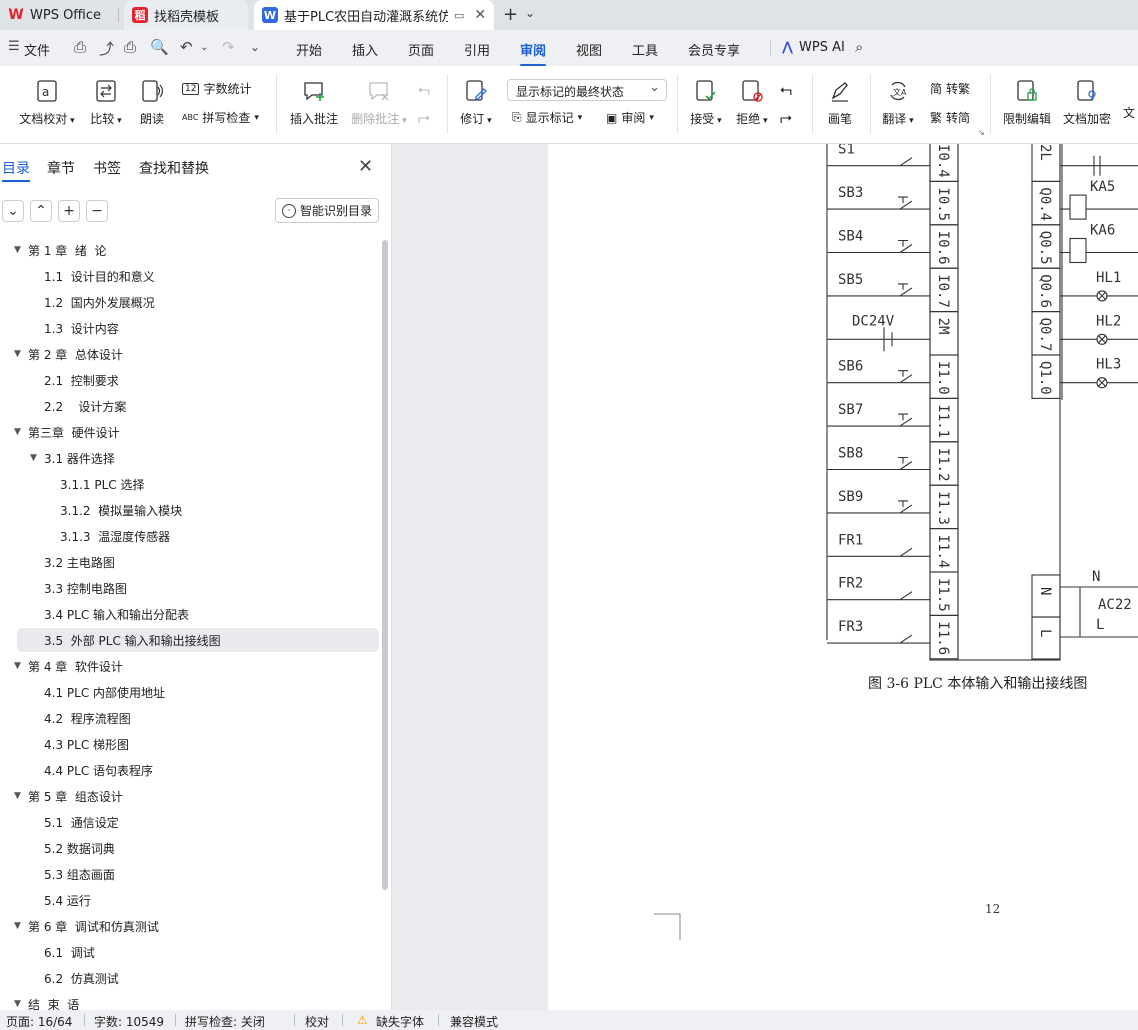  Describe the element at coordinates (1046, 638) in the screenshot. I see `power-terminal-l` at that location.